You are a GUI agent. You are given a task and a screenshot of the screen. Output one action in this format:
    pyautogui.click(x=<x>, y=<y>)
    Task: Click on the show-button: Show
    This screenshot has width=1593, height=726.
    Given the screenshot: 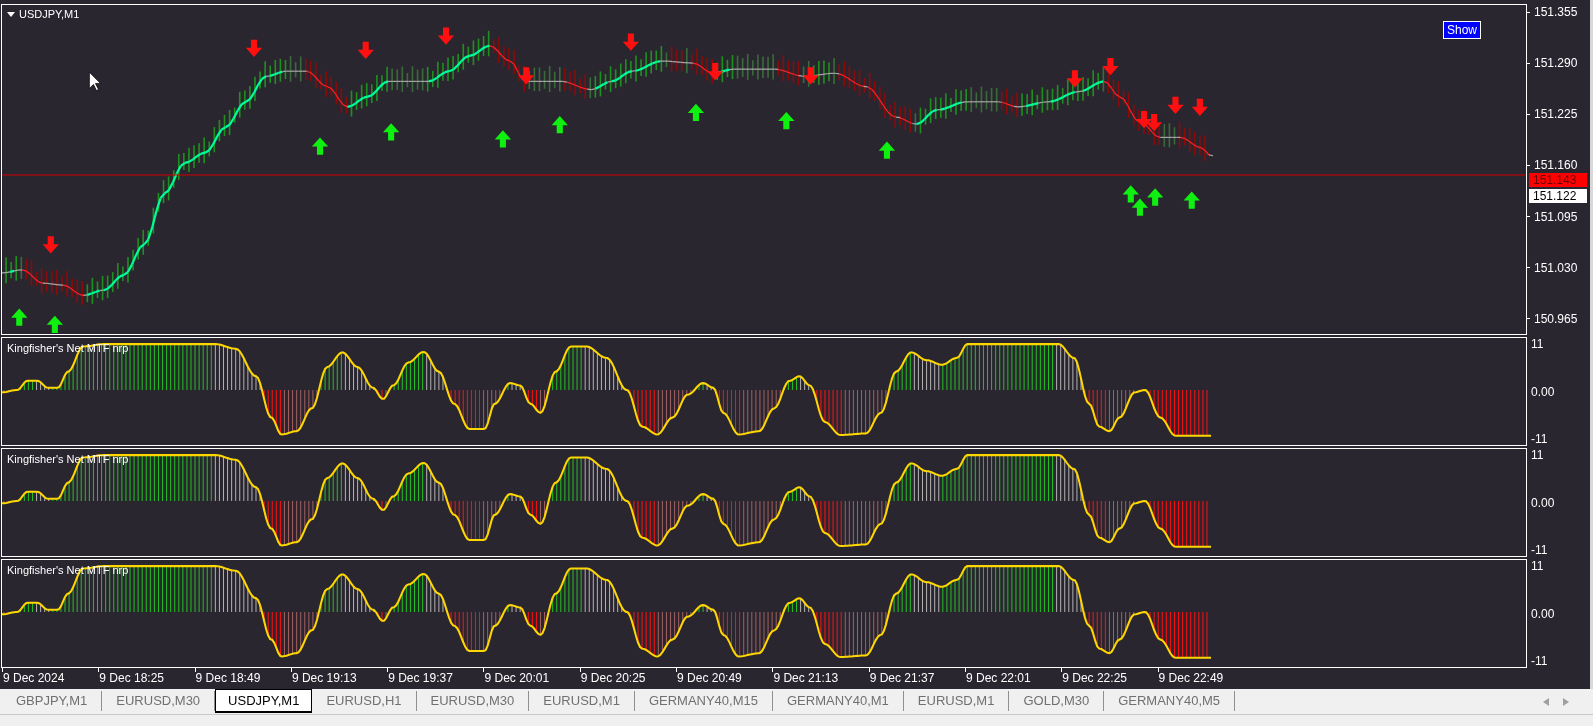 What is the action you would take?
    pyautogui.click(x=1461, y=30)
    